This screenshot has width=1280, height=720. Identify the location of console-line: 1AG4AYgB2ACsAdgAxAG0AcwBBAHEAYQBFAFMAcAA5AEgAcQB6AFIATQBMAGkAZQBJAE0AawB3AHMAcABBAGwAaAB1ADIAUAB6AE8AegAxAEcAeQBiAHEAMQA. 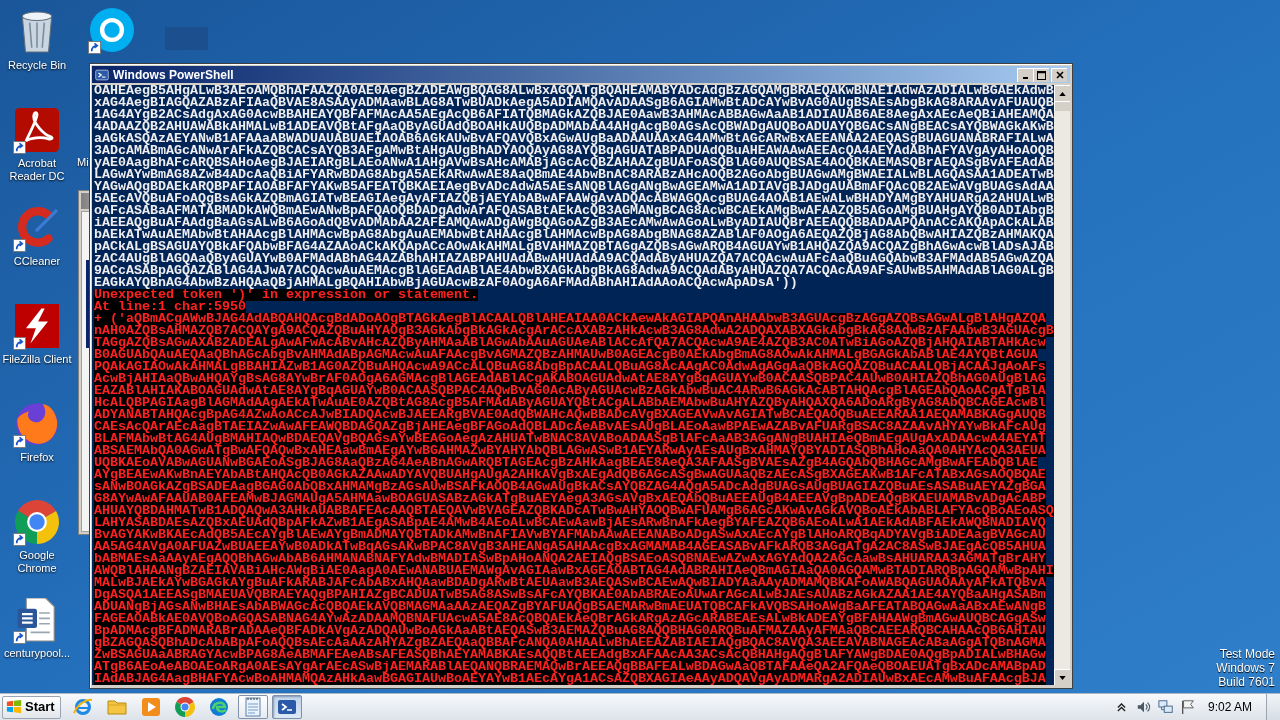
(574, 115).